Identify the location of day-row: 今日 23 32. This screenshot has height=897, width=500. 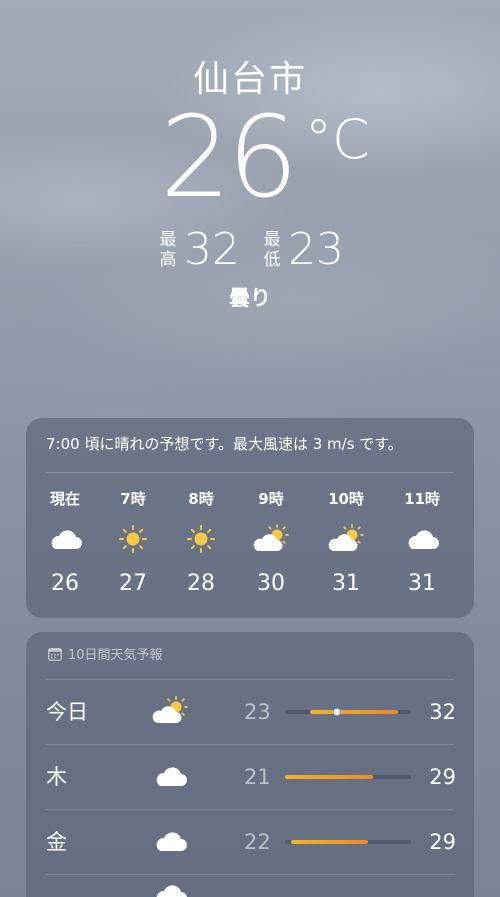
(250, 712).